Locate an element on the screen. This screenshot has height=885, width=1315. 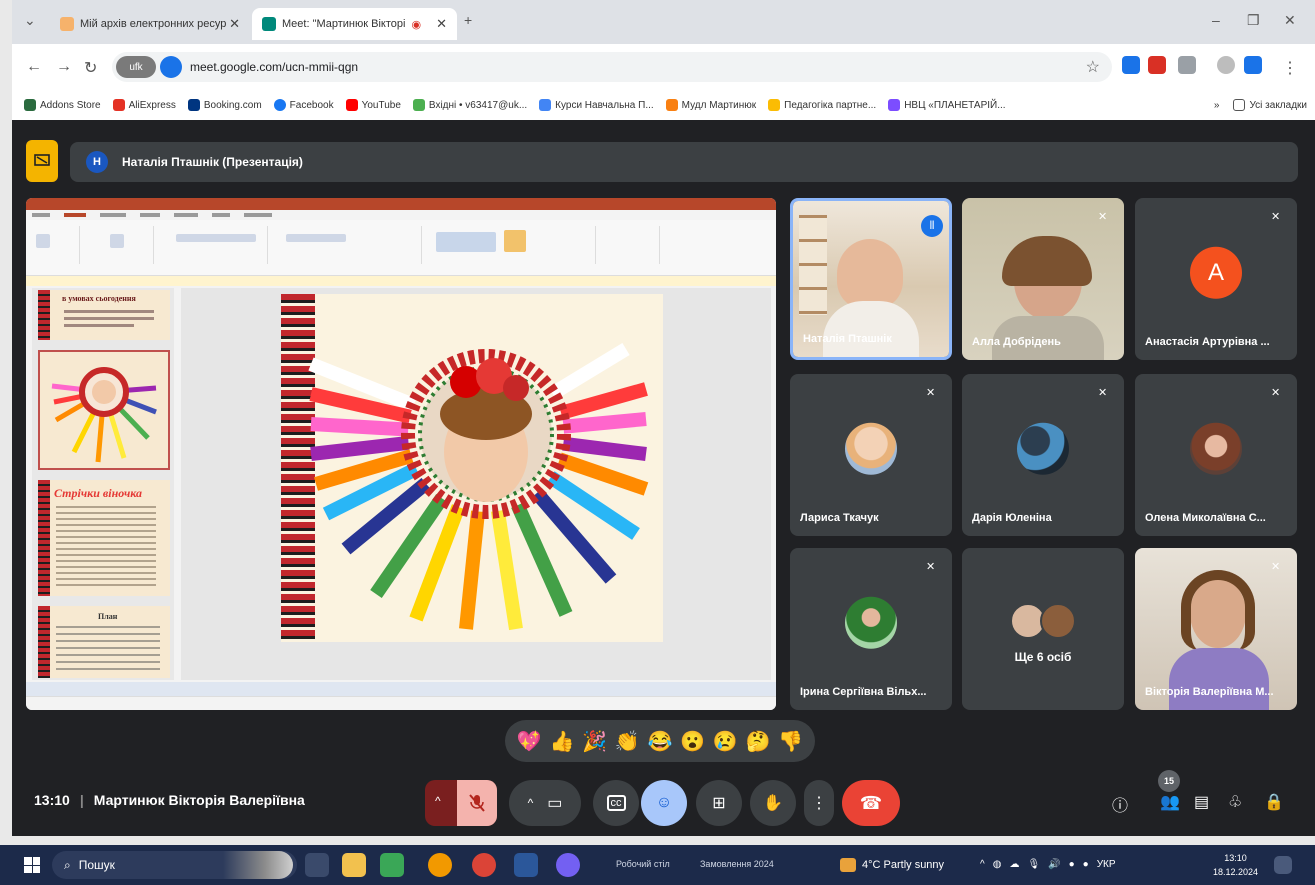
viber-icon is located at coordinates (568, 865).